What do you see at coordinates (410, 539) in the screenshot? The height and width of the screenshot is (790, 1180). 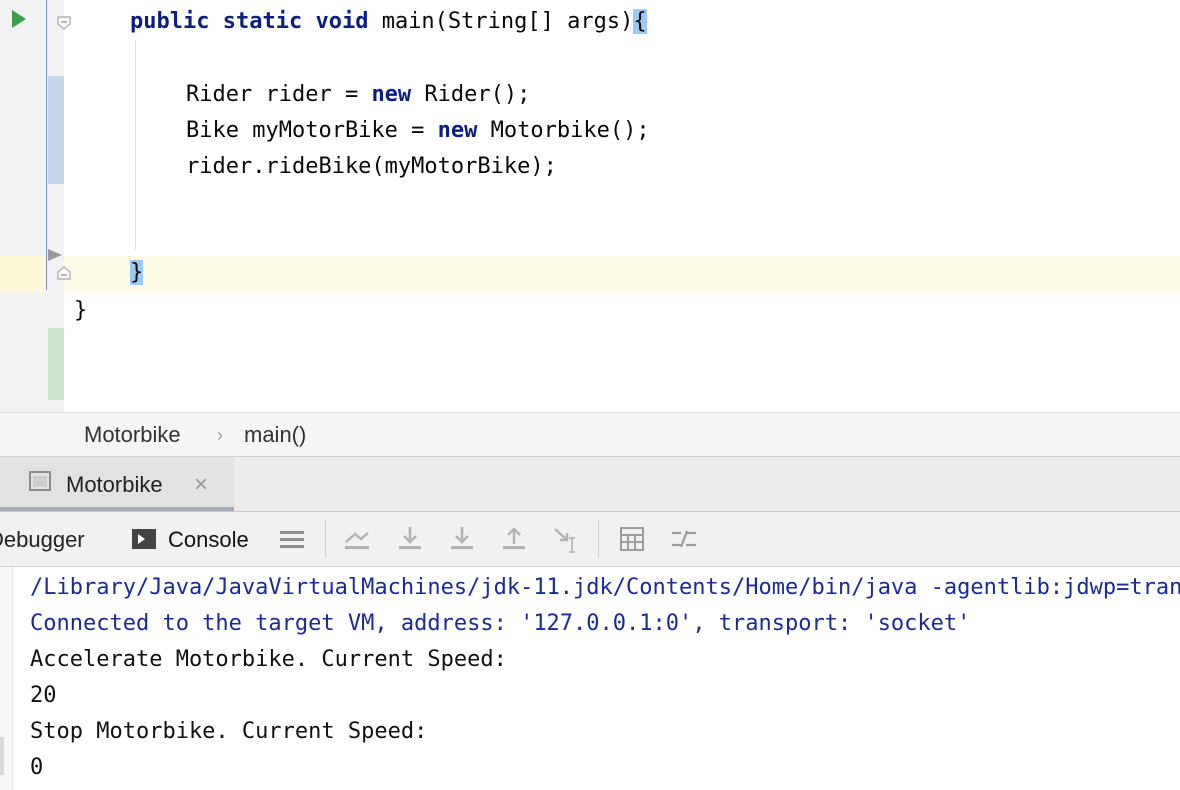 I see `step-over-icon` at bounding box center [410, 539].